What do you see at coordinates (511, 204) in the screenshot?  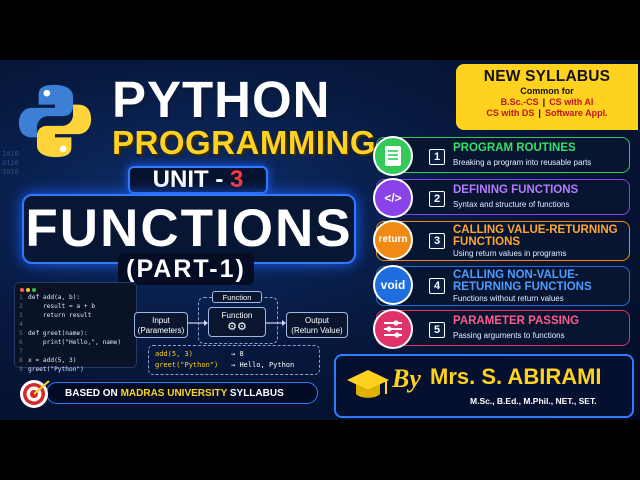 I see `topic-subtitle: Syntax and structure of functions` at bounding box center [511, 204].